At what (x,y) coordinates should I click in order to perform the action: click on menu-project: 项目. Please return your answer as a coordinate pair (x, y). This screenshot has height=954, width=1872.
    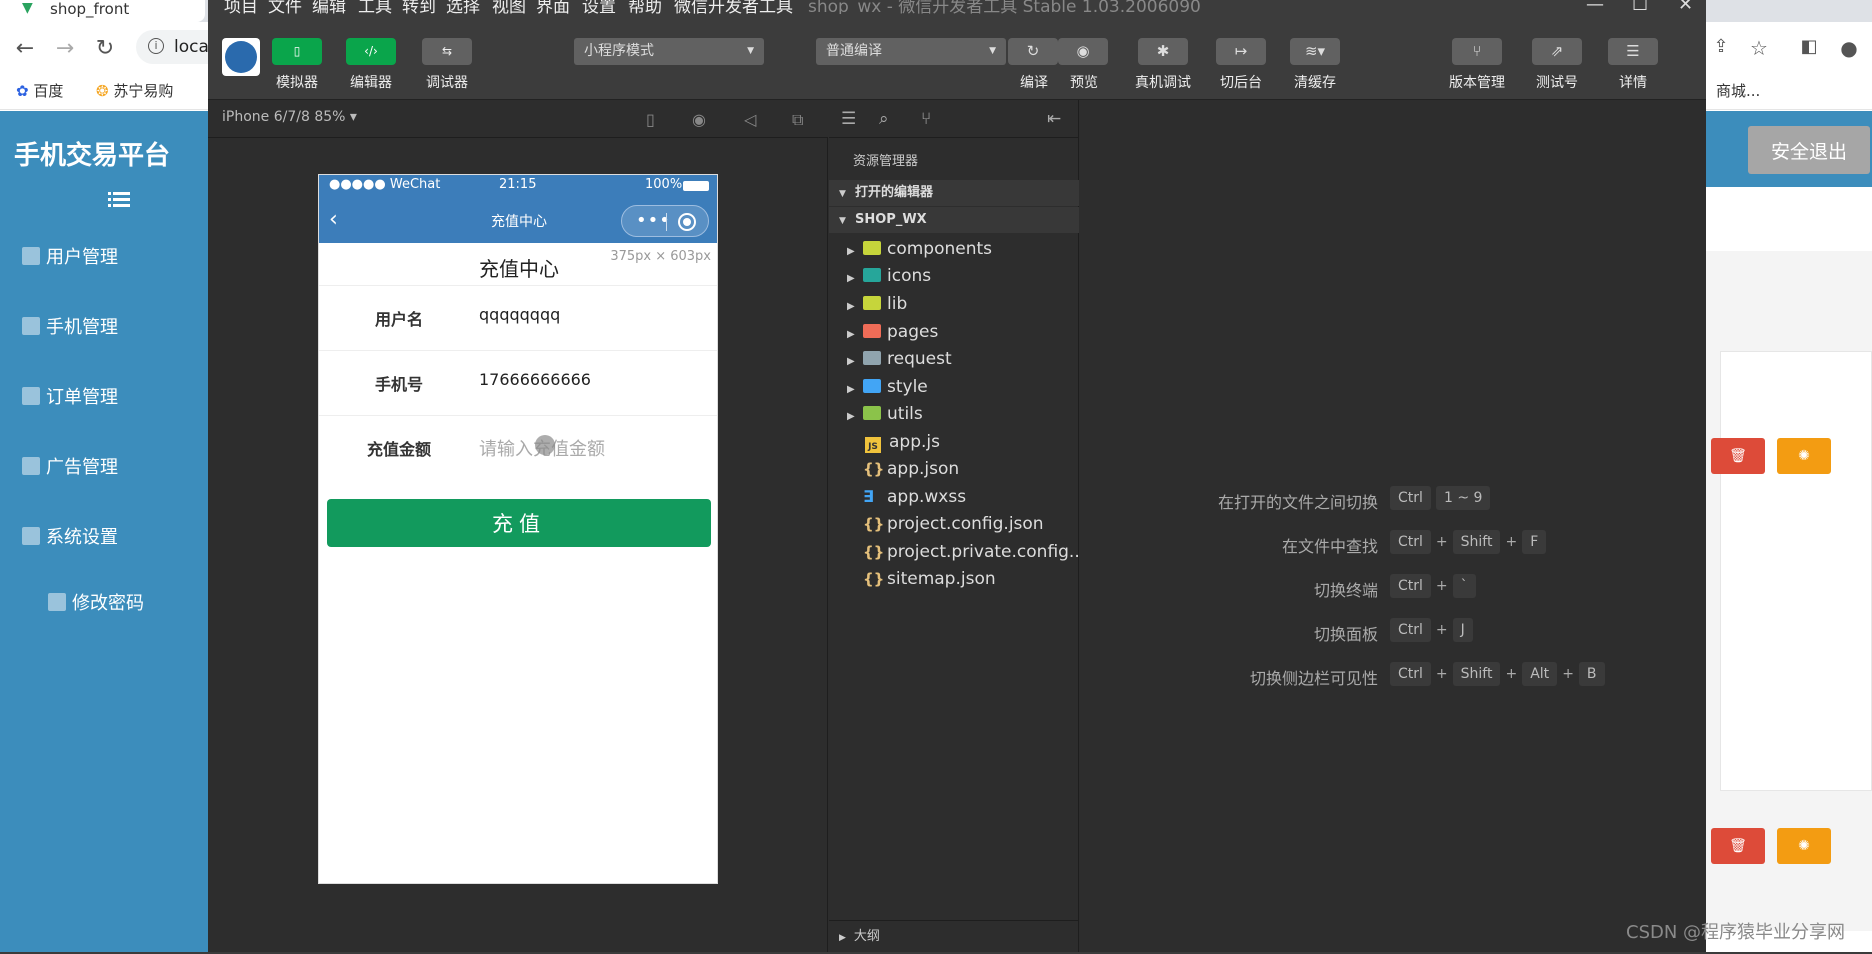
    Looking at the image, I should click on (241, 7).